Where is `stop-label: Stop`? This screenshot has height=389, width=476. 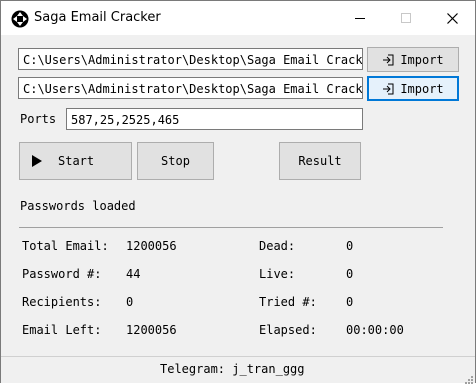 stop-label: Stop is located at coordinates (175, 161).